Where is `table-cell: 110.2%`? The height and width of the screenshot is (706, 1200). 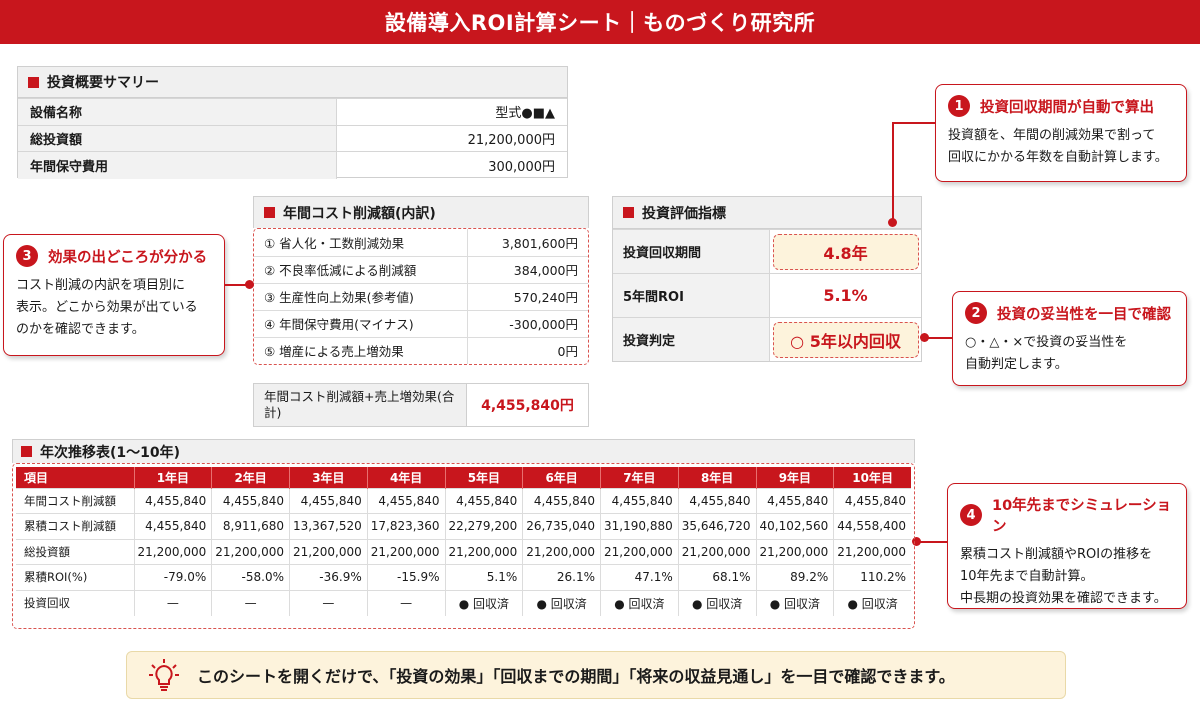
table-cell: 110.2% is located at coordinates (872, 577).